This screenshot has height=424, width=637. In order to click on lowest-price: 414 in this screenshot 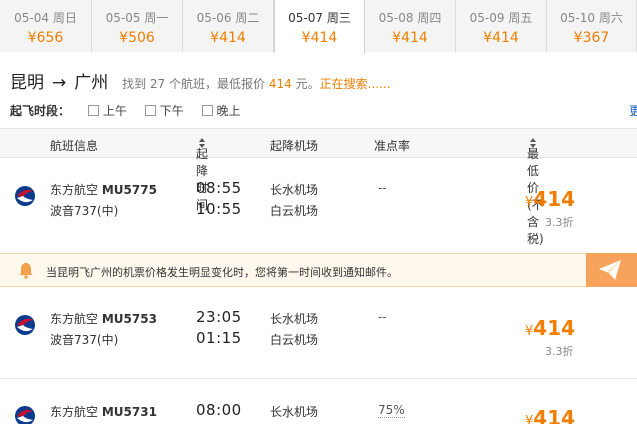, I will do `click(280, 84)`.